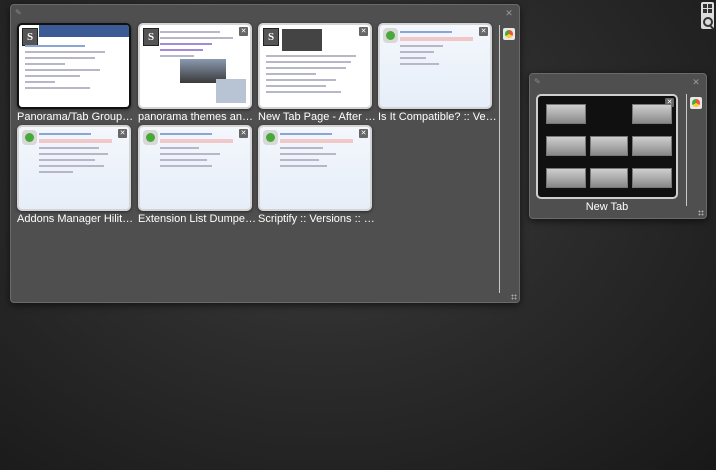 This screenshot has height=470, width=716. What do you see at coordinates (363, 31) in the screenshot?
I see `tab-close-icon: ✕` at bounding box center [363, 31].